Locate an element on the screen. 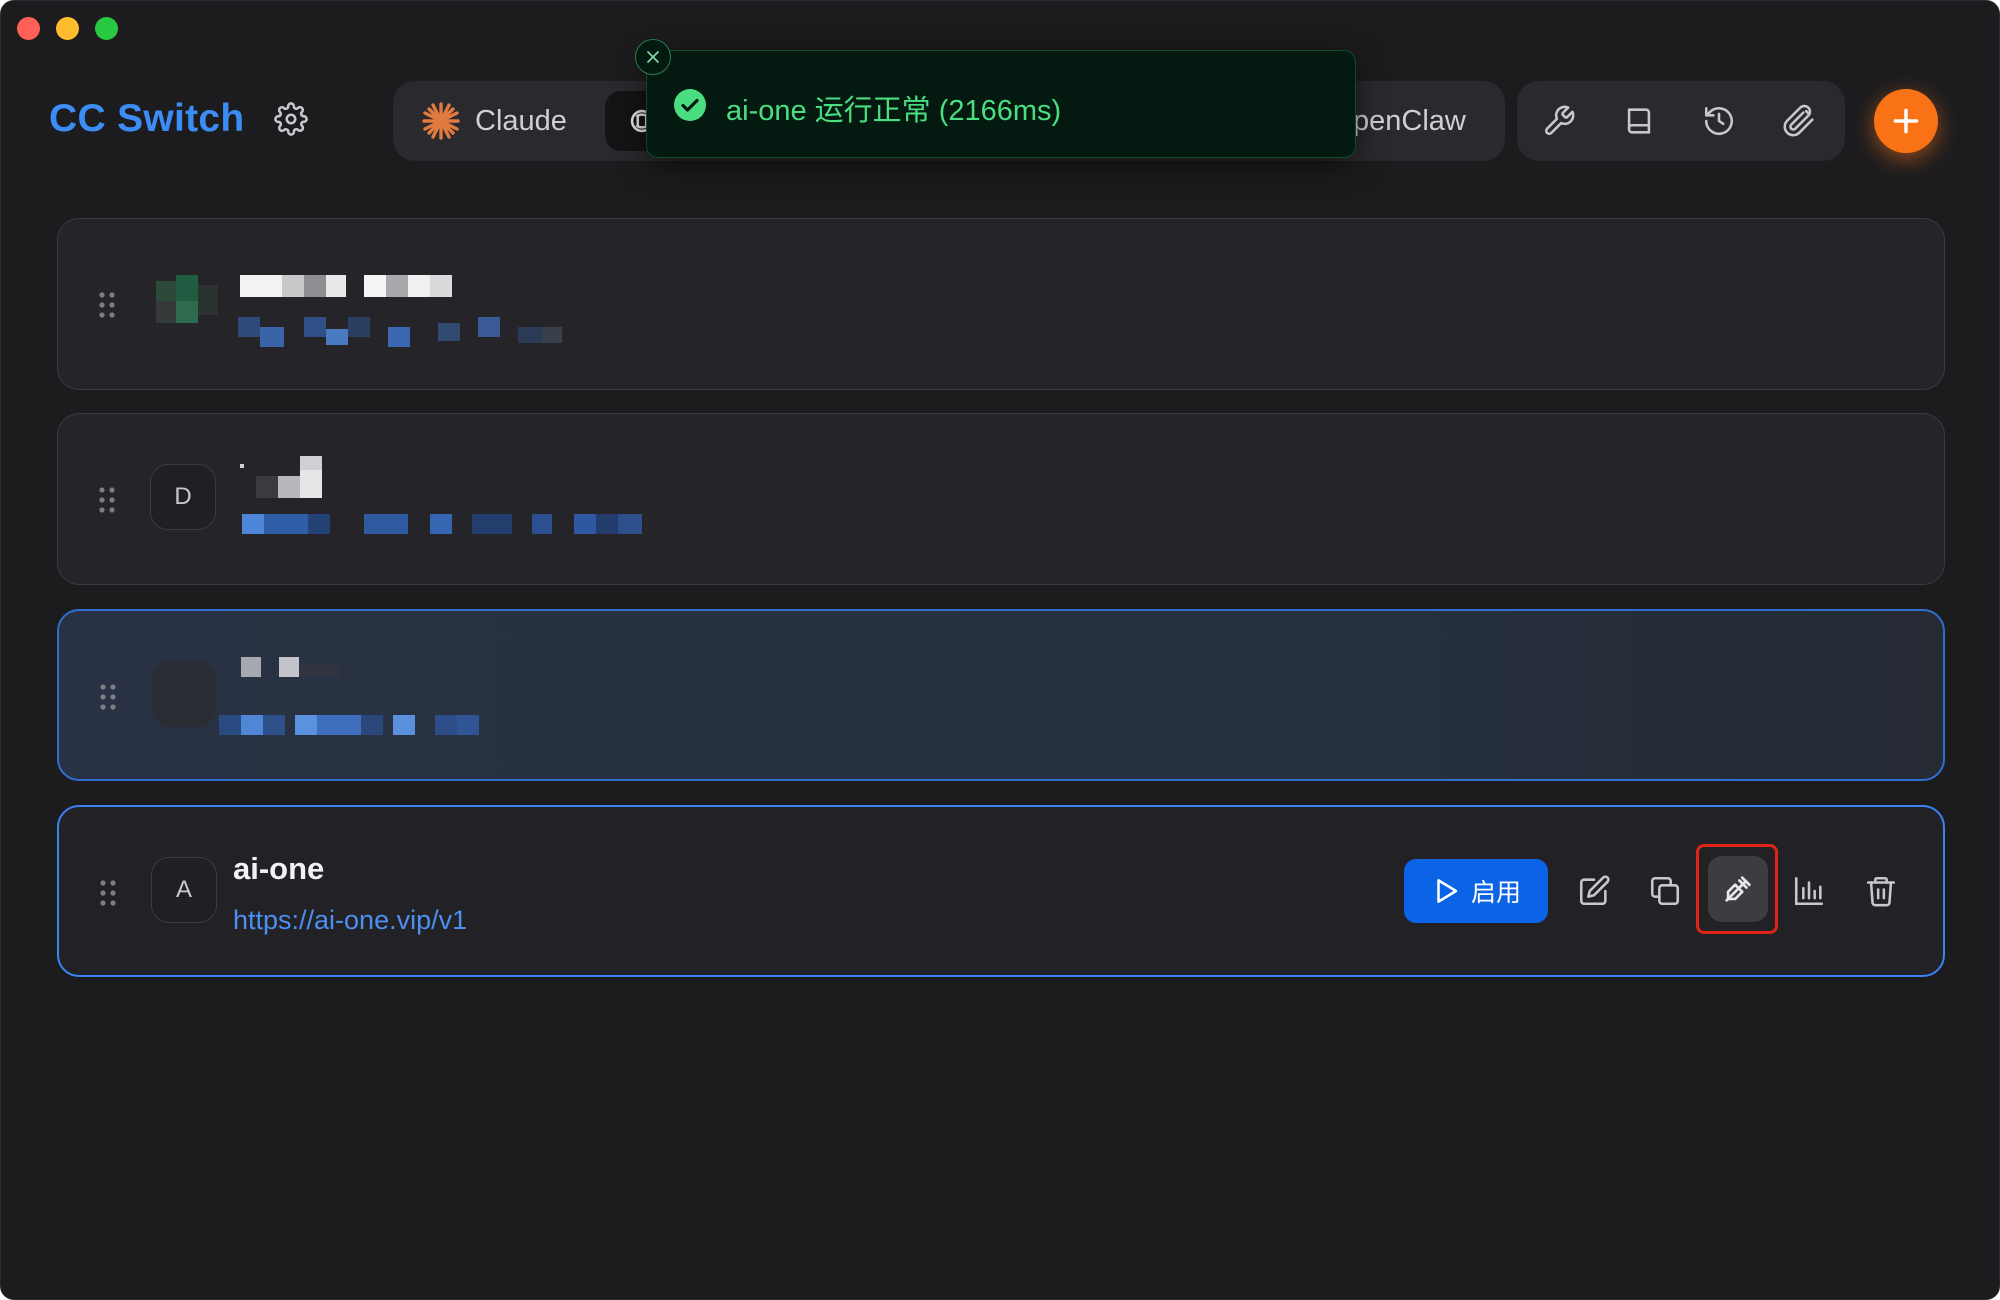 This screenshot has width=2000, height=1300. edit-icon is located at coordinates (1594, 891).